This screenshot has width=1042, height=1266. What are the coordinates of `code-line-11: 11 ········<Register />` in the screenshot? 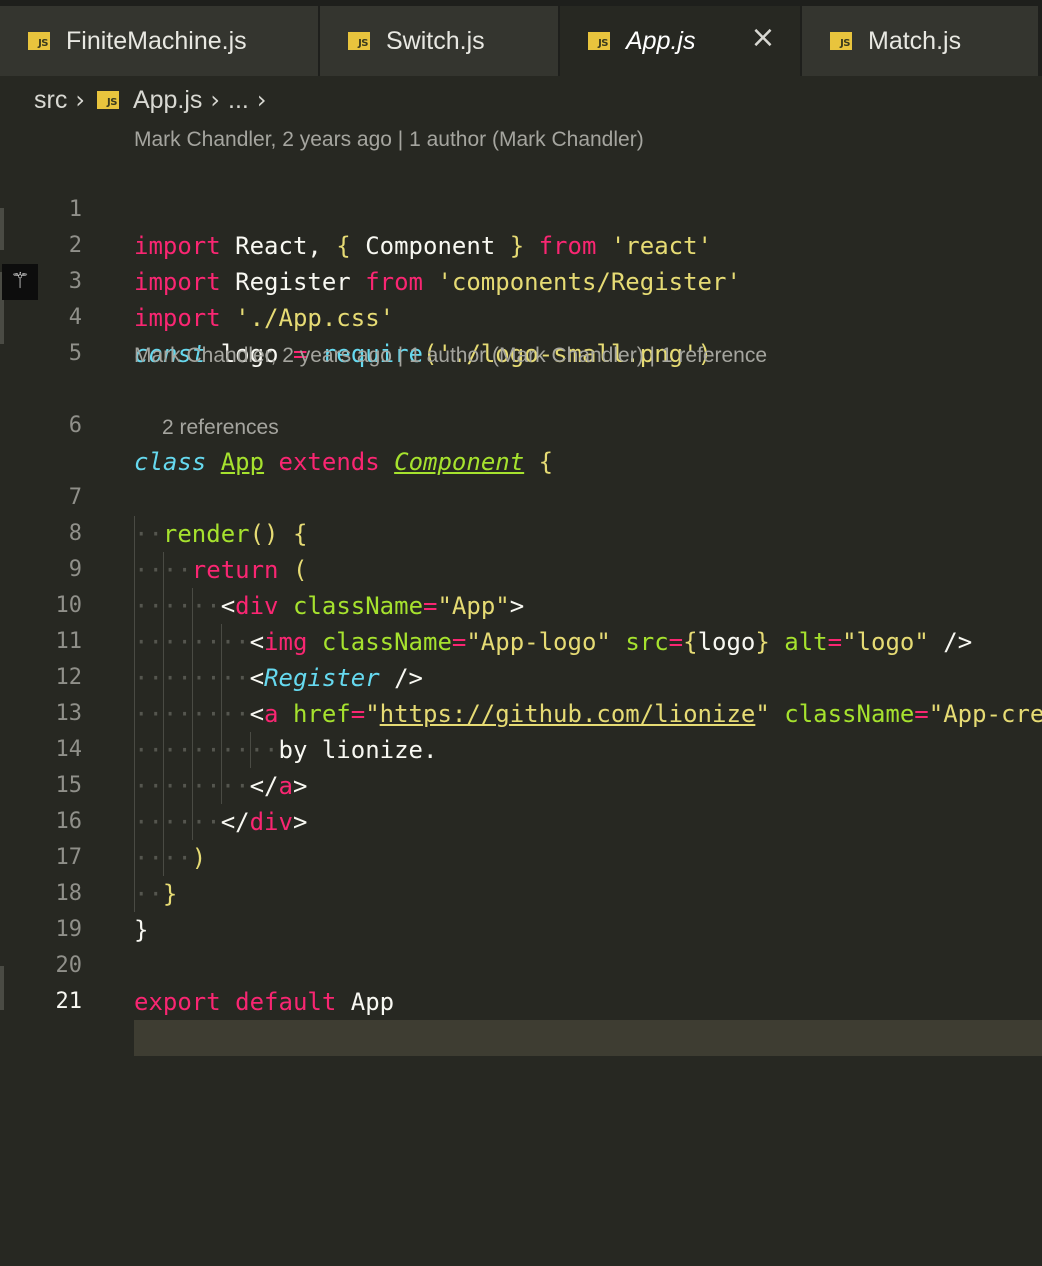 It's located at (521, 642).